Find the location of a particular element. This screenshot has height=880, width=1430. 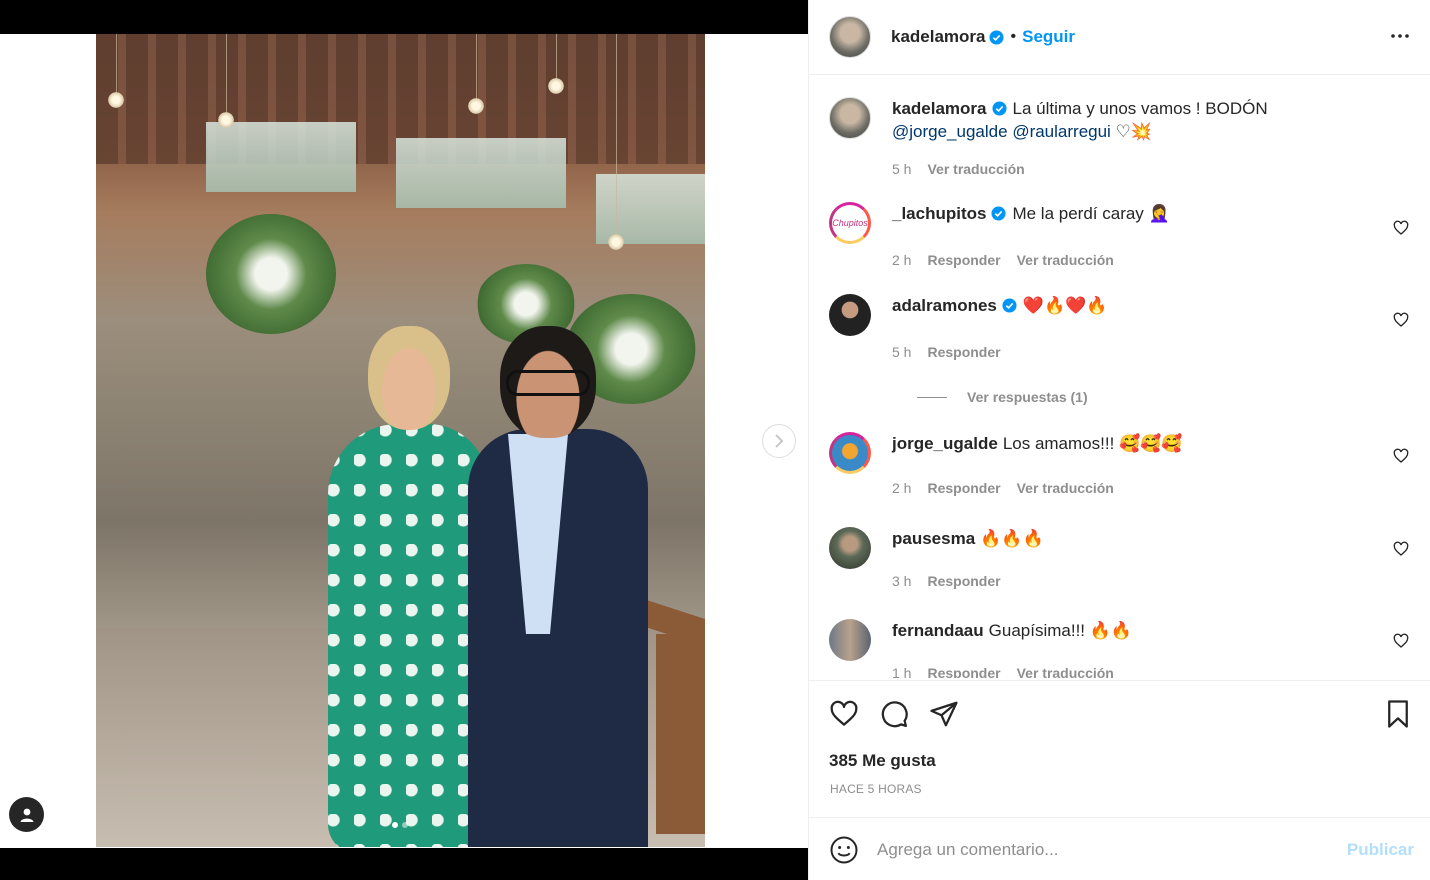

caption-meta: 5 h Ver traducción is located at coordinates (958, 169).